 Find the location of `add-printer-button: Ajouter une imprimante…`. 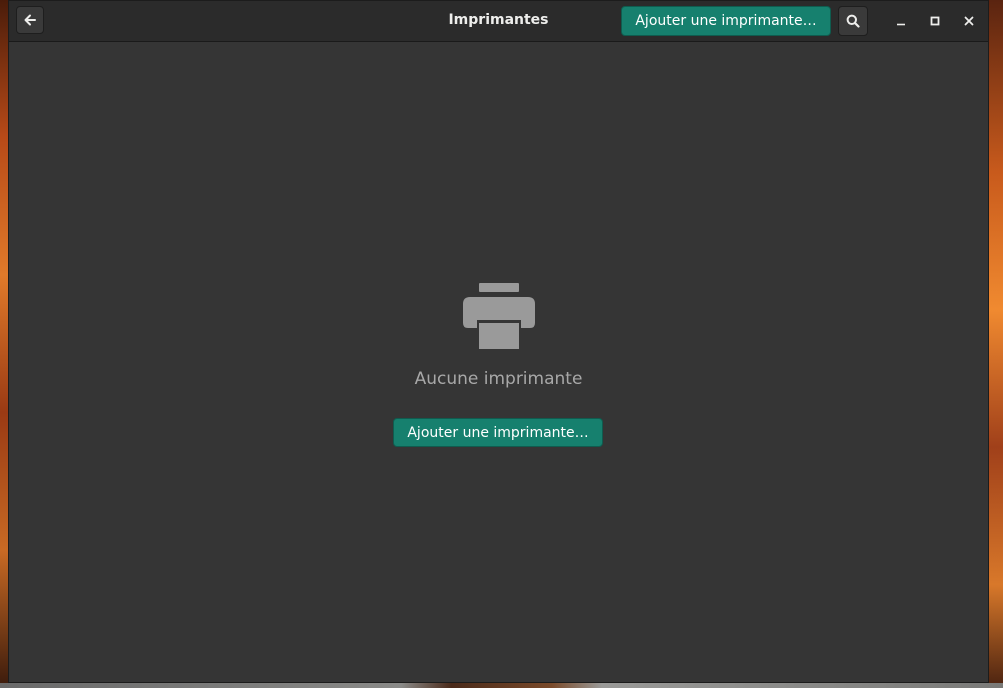

add-printer-button: Ajouter une imprimante… is located at coordinates (726, 21).